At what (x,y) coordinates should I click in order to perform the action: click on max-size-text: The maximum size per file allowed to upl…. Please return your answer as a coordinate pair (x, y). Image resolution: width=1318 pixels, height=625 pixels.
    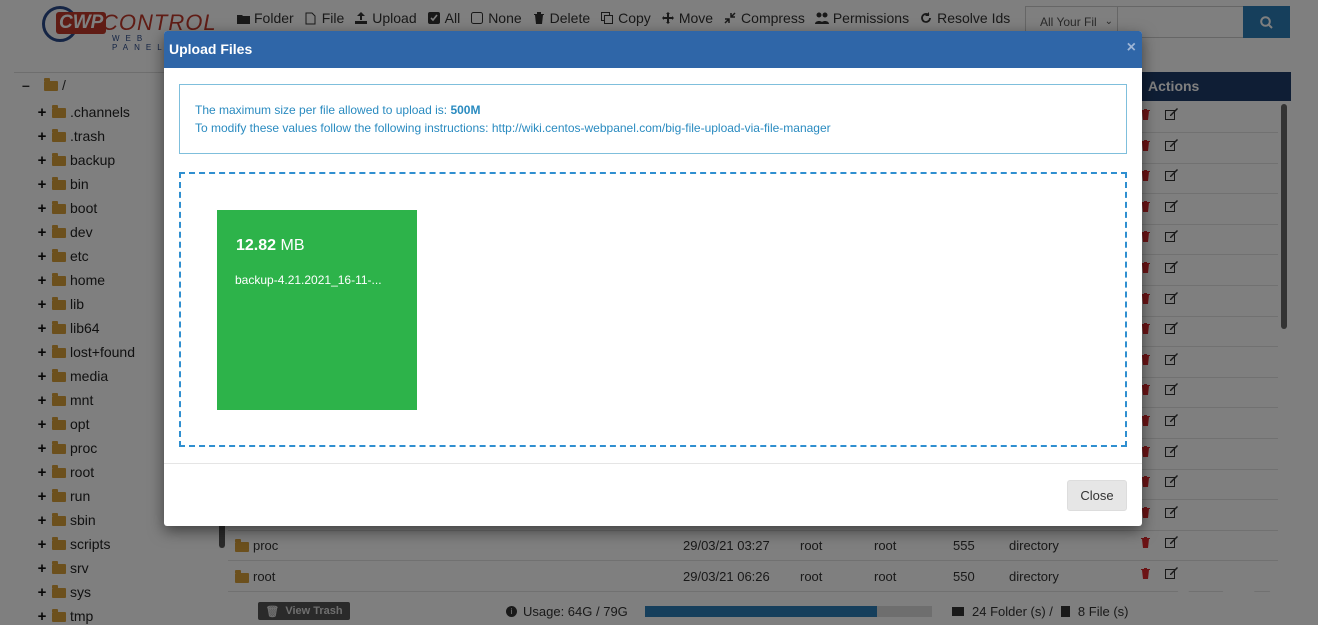
    Looking at the image, I should click on (323, 110).